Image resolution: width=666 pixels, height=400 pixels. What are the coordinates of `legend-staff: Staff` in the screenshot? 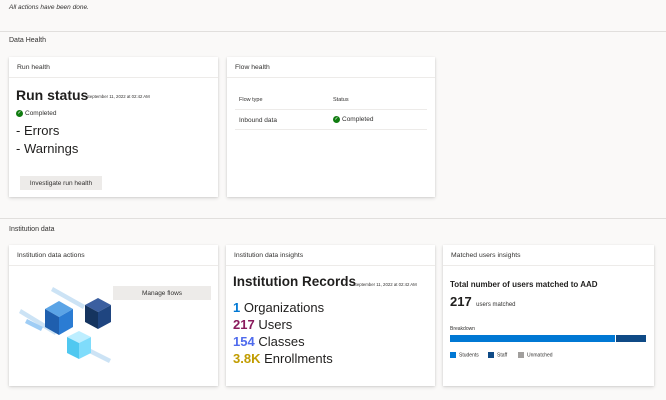 It's located at (497, 355).